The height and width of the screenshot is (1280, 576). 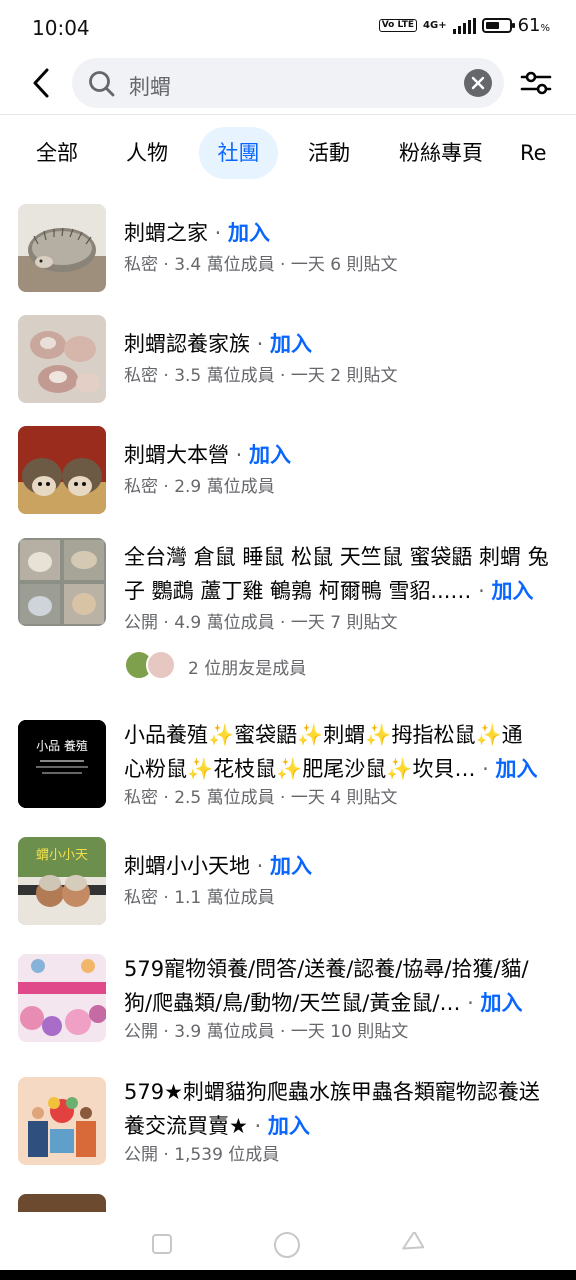 I want to click on search-icon, so click(x=102, y=84).